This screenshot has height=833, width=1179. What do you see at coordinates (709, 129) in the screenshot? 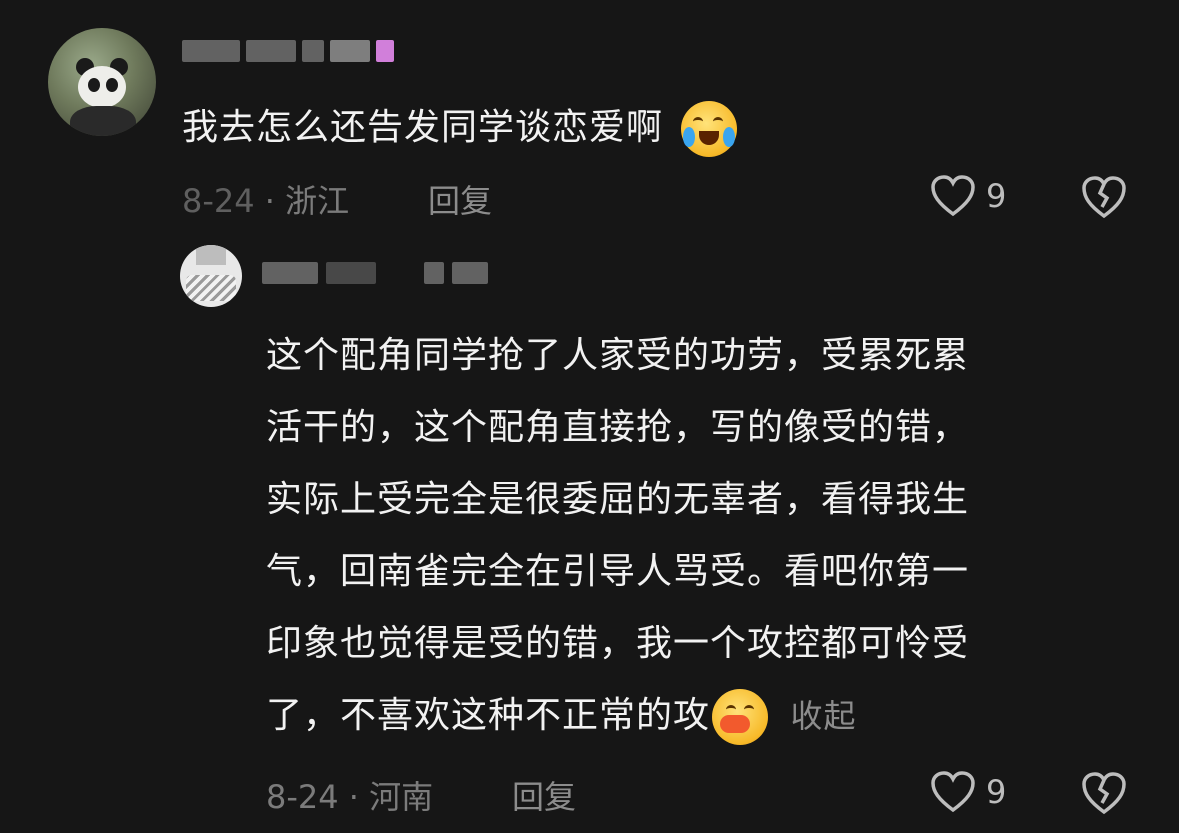
I see `crying-laughing-emoji-icon` at bounding box center [709, 129].